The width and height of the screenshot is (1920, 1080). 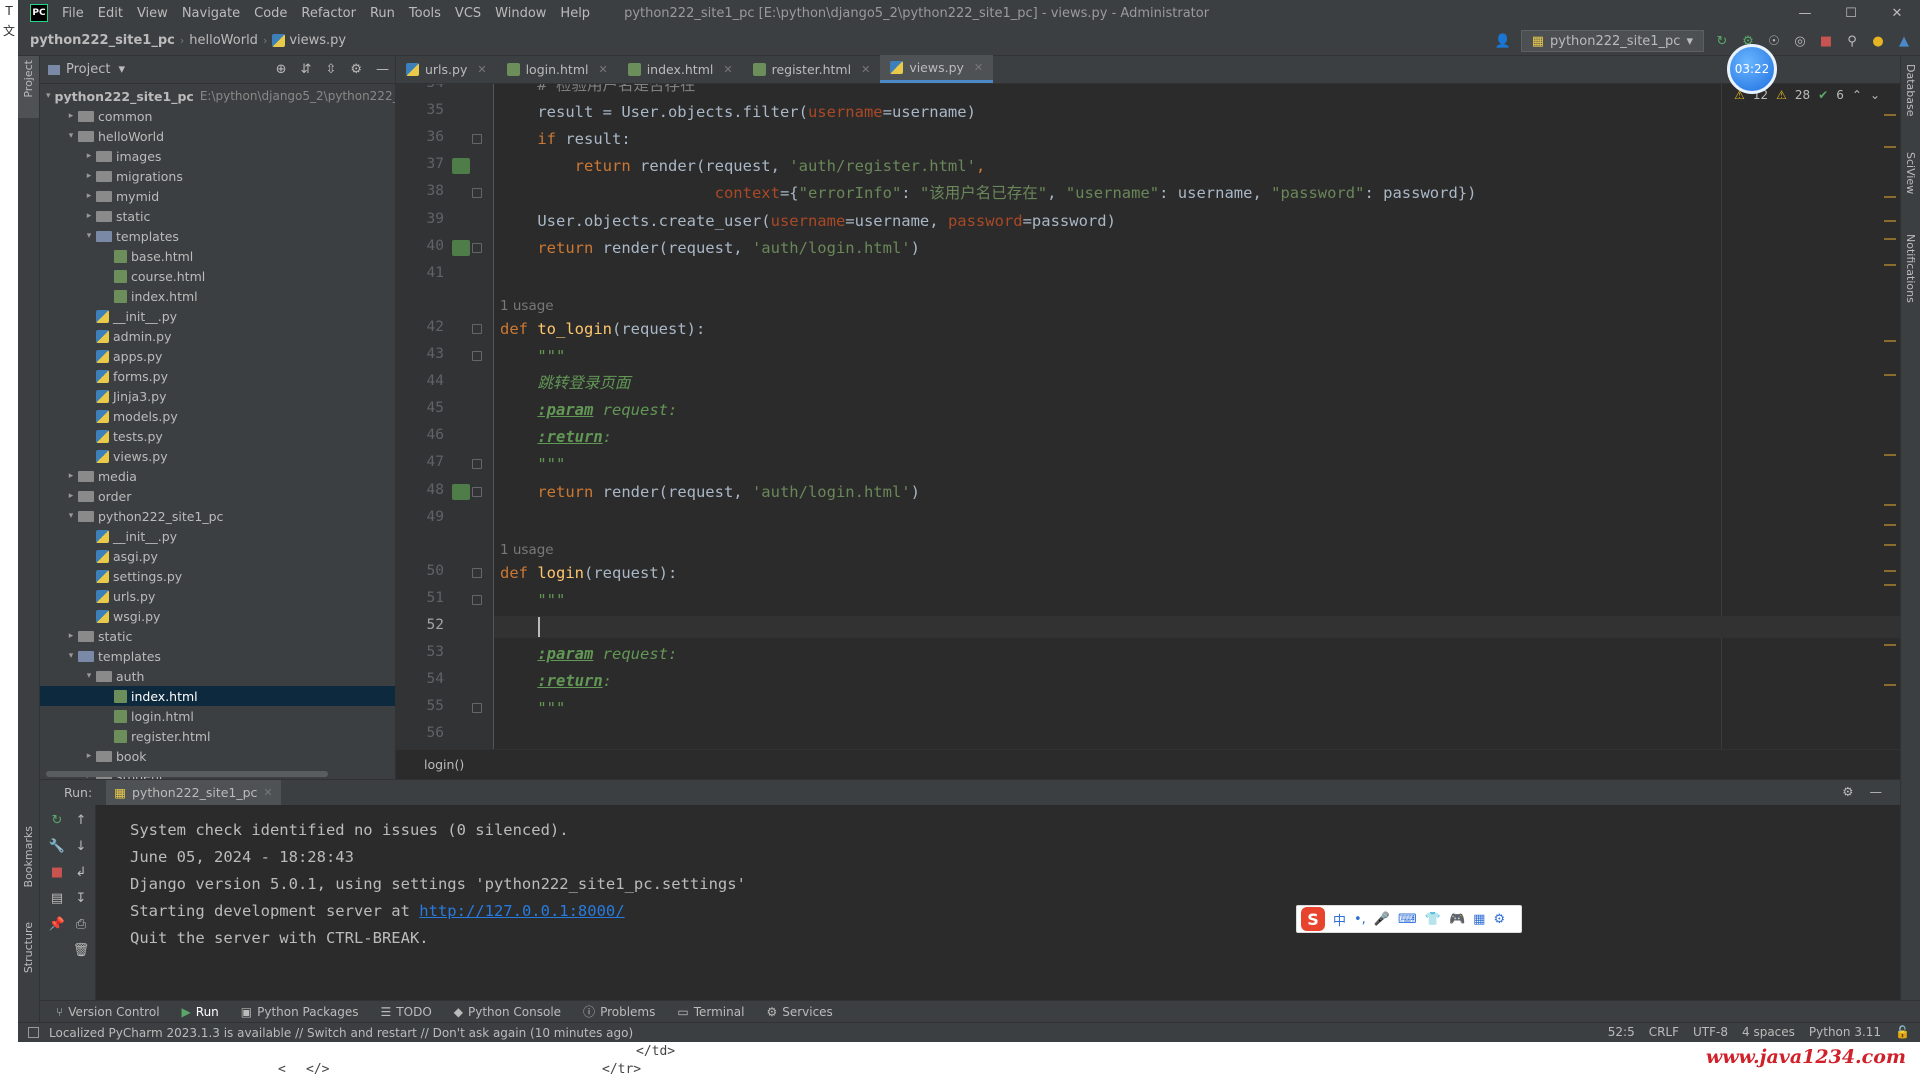 I want to click on wrench-icon: 🔧, so click(x=57, y=846).